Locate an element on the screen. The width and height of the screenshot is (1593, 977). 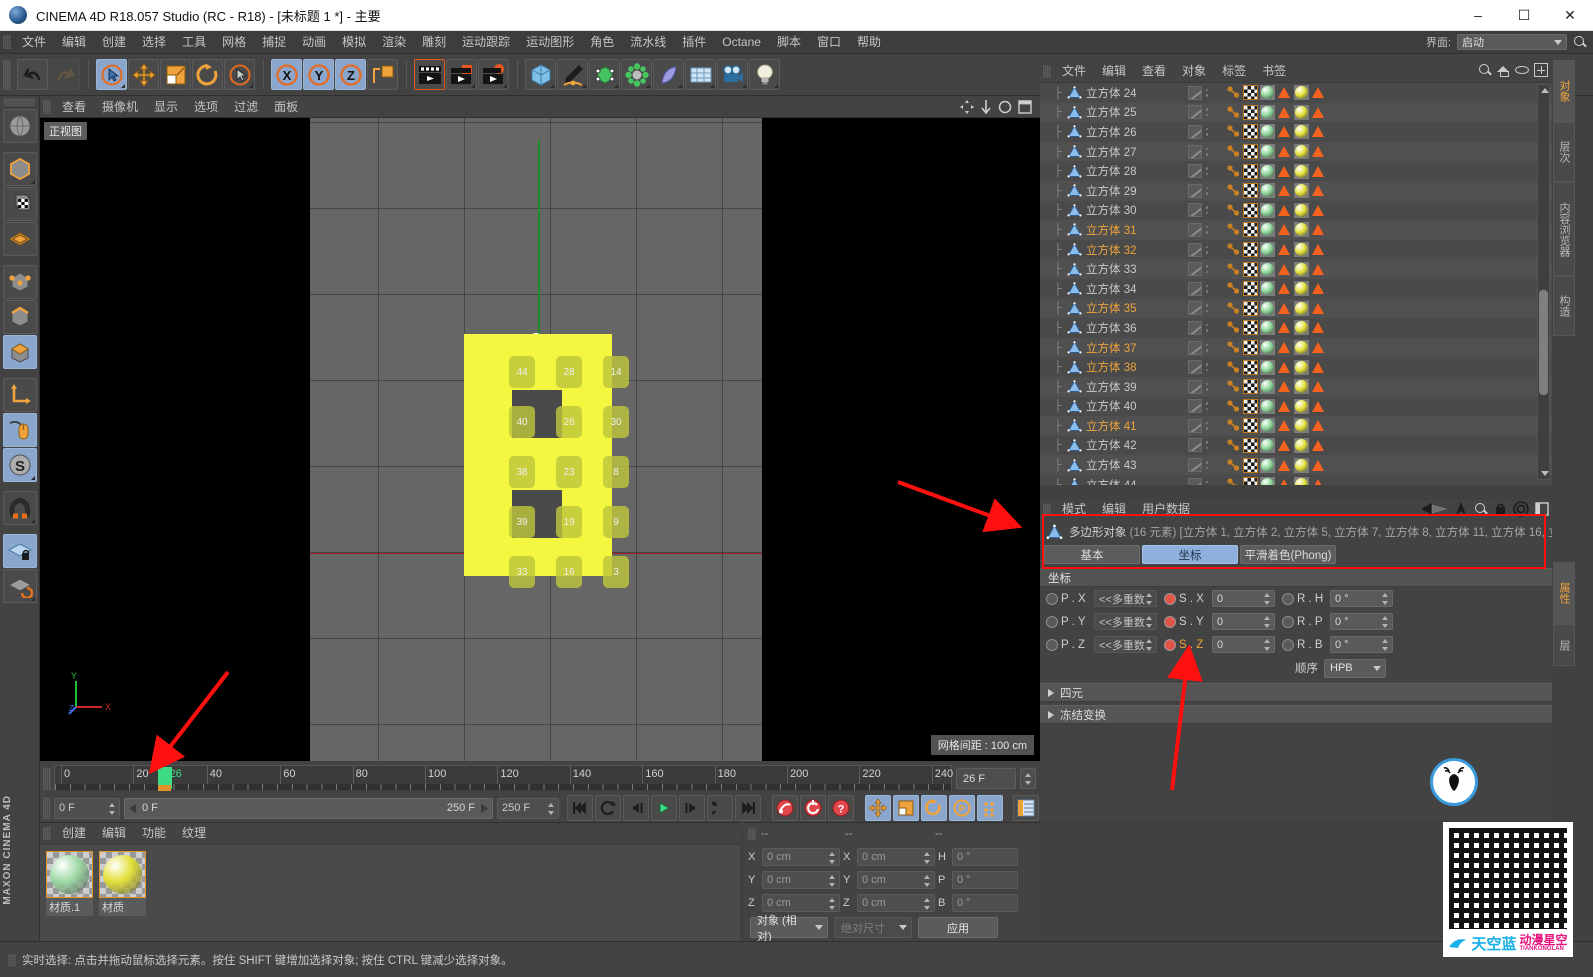
tab-basic: 基本 is located at coordinates (1092, 554).